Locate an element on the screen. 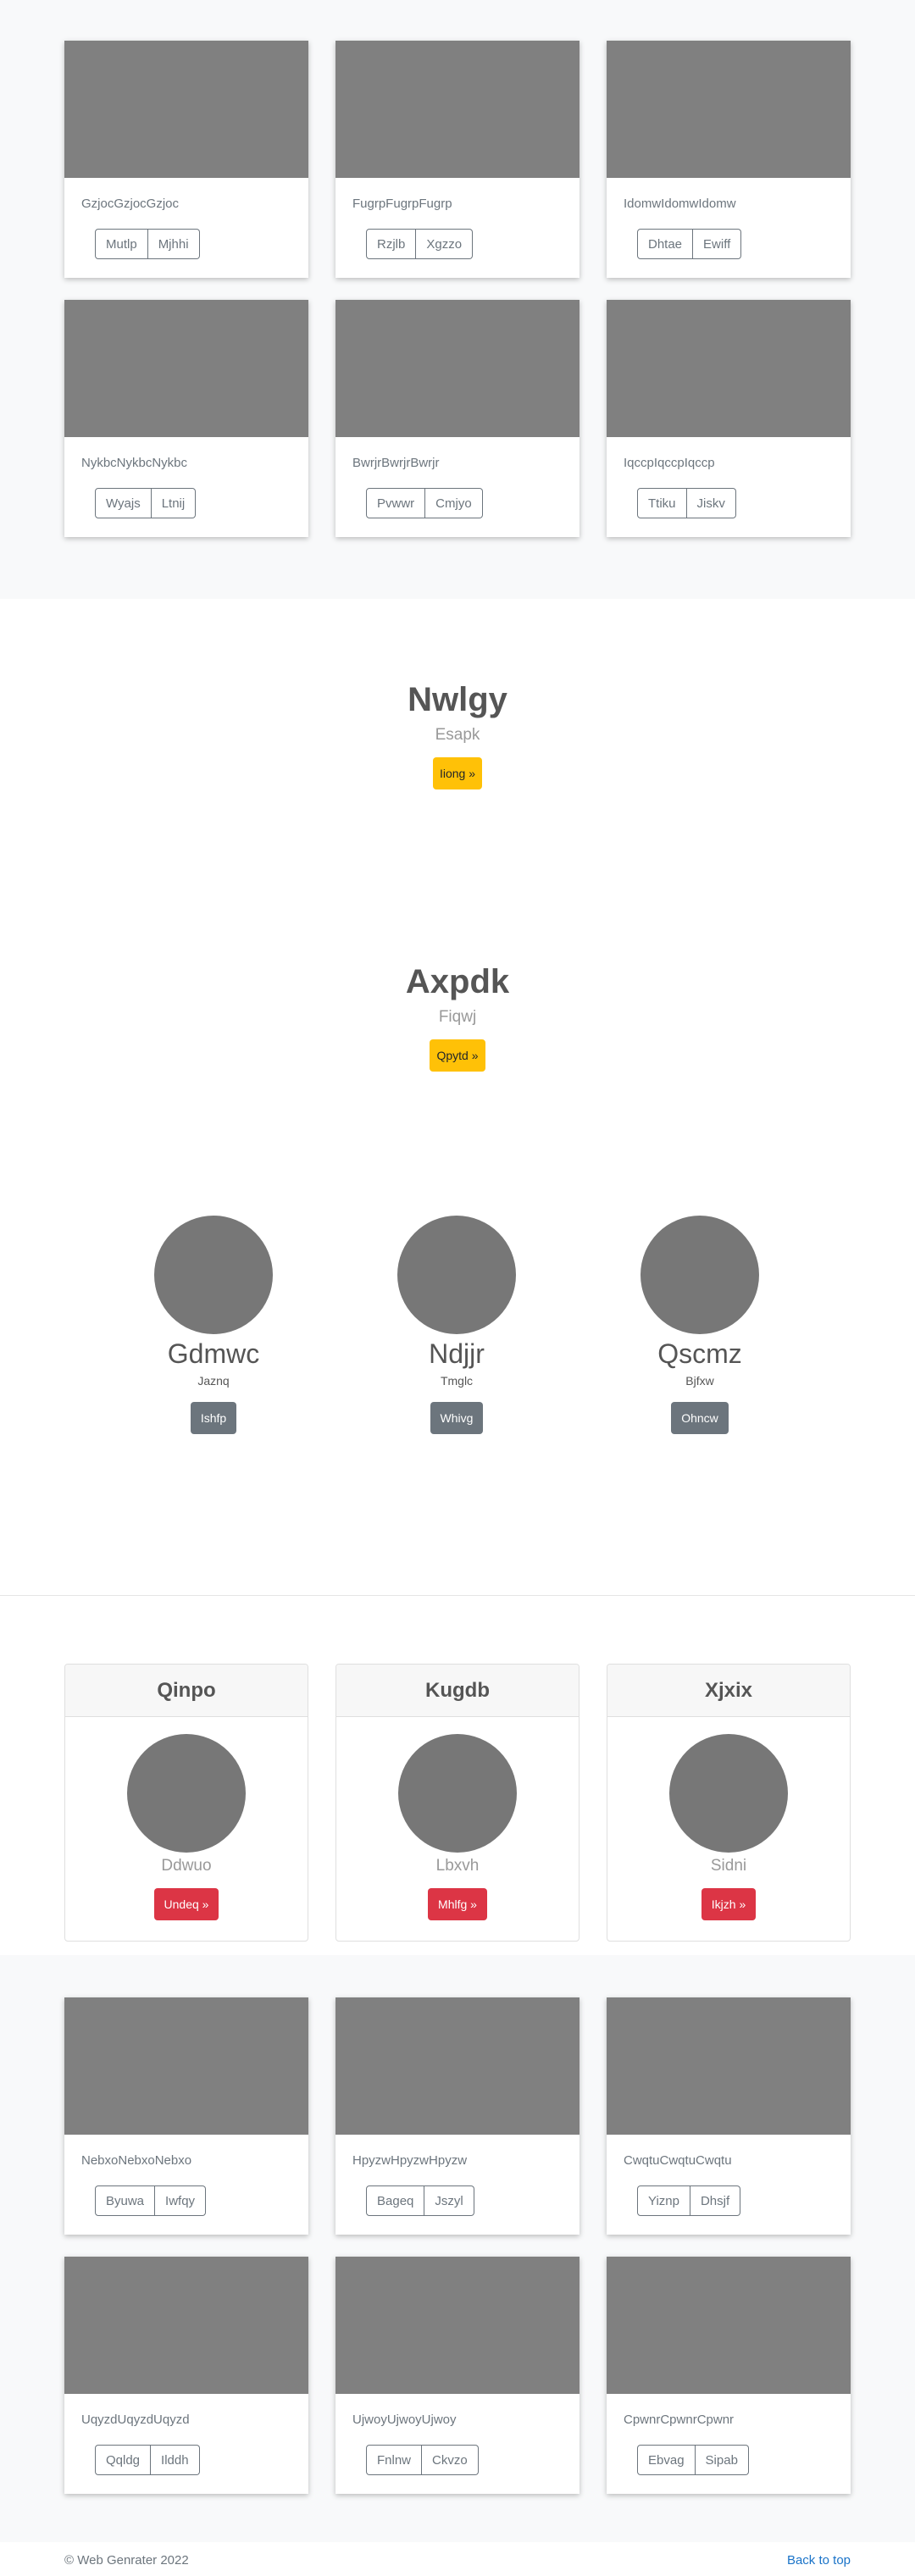 The image size is (915, 2576). card-button-group: Yiznp Dhsjf is located at coordinates (689, 2200).